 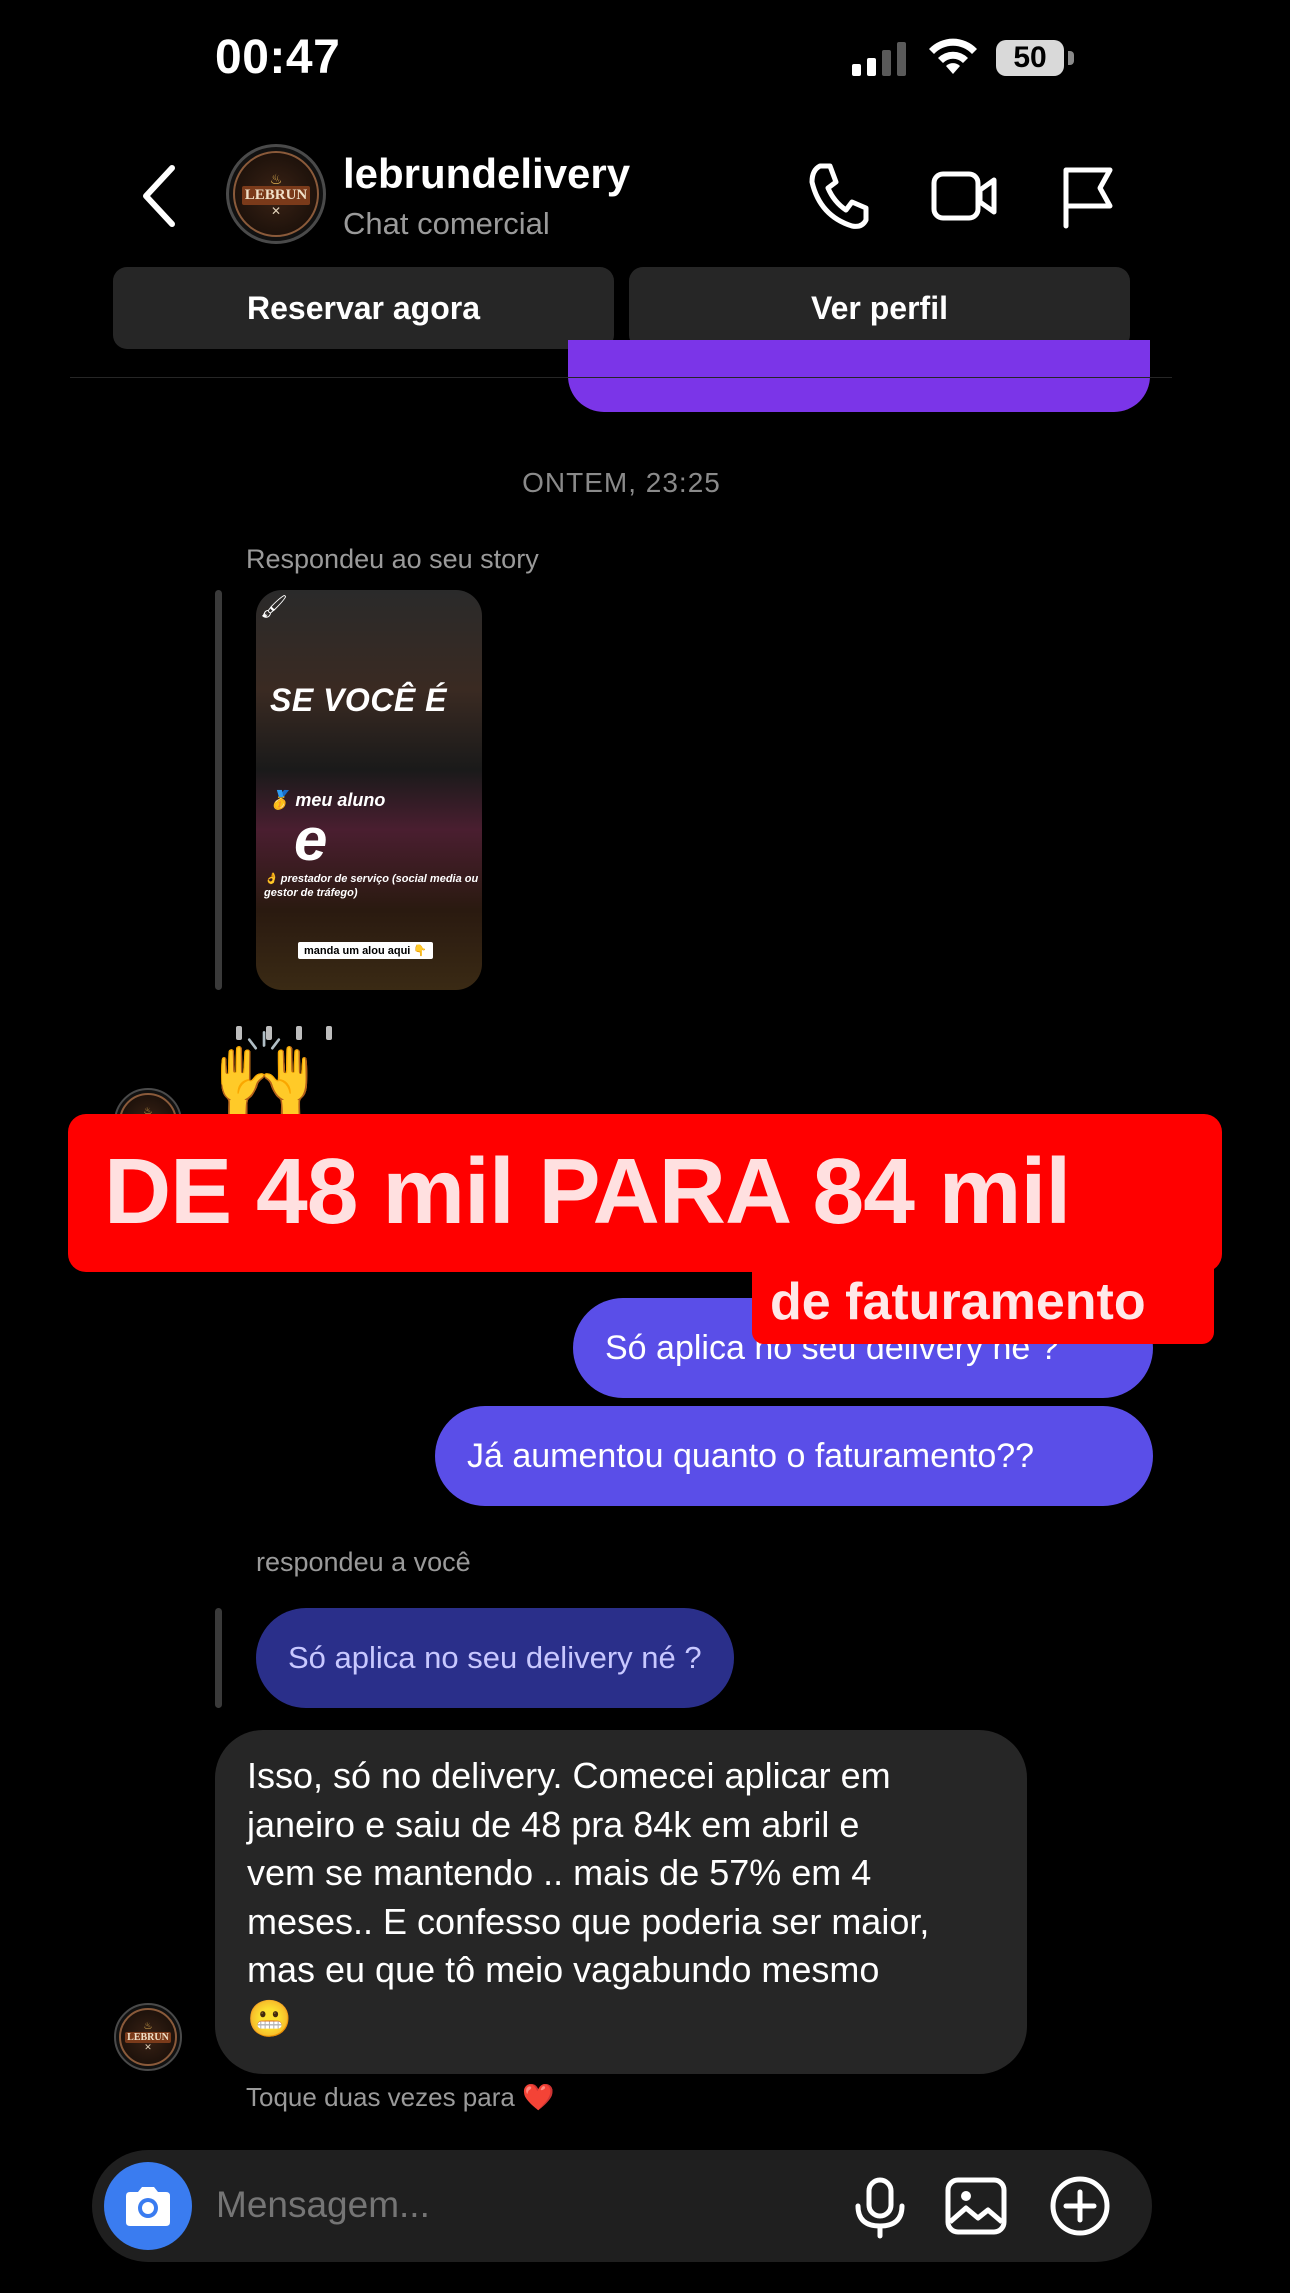 I want to click on reserve-now-button: Reservar agora, so click(x=363, y=308).